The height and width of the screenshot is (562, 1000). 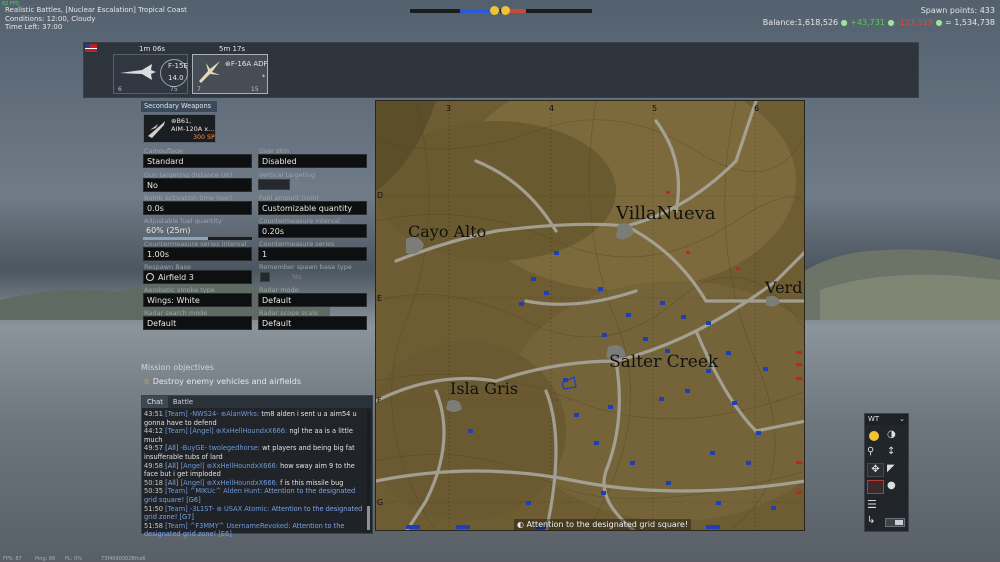 I want to click on map-control-dropdown: WT ⌄, so click(x=886, y=419).